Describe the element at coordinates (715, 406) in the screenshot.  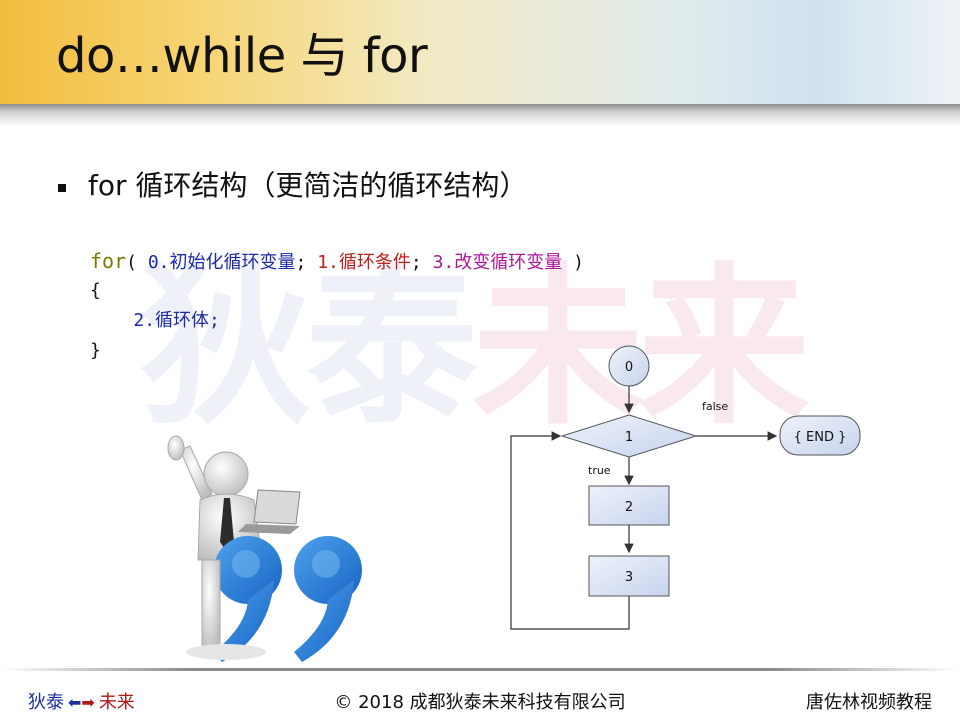
I see `flow-false-label: false` at that location.